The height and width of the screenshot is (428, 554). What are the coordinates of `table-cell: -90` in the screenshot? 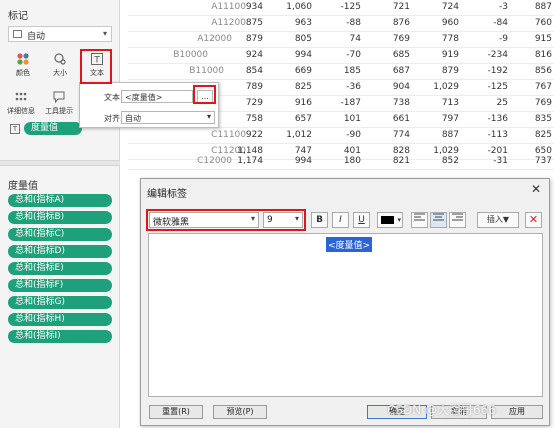 It's located at (353, 135).